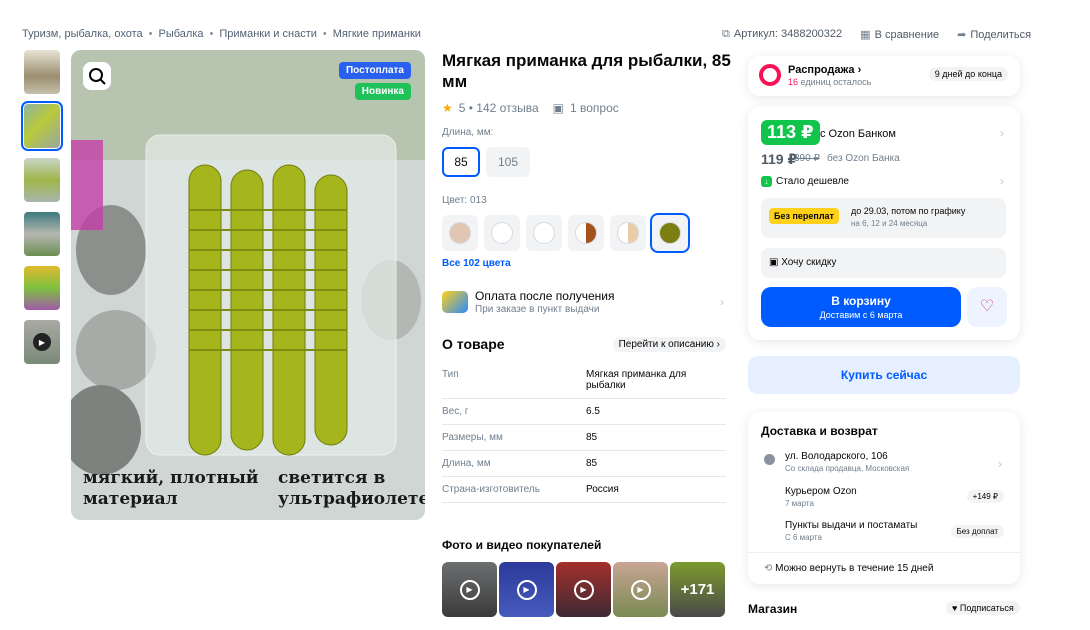 This screenshot has width=1090, height=630. Describe the element at coordinates (793, 82) in the screenshot. I see `sale-count: 16` at that location.